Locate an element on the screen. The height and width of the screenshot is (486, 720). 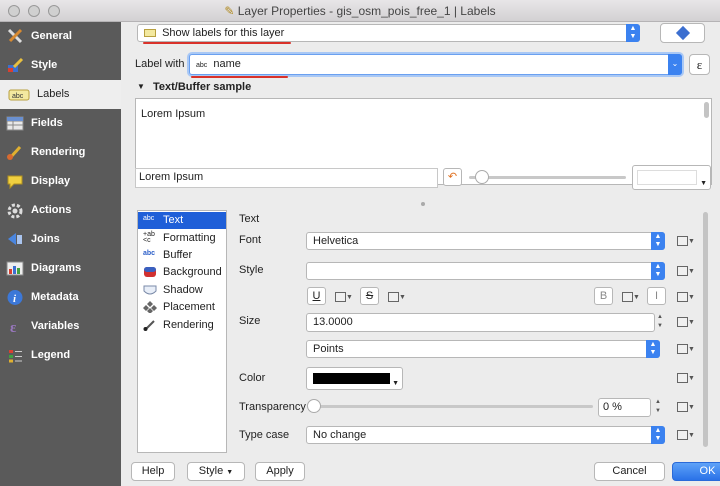
join-arrow-icon is located at coordinates (15, 239).